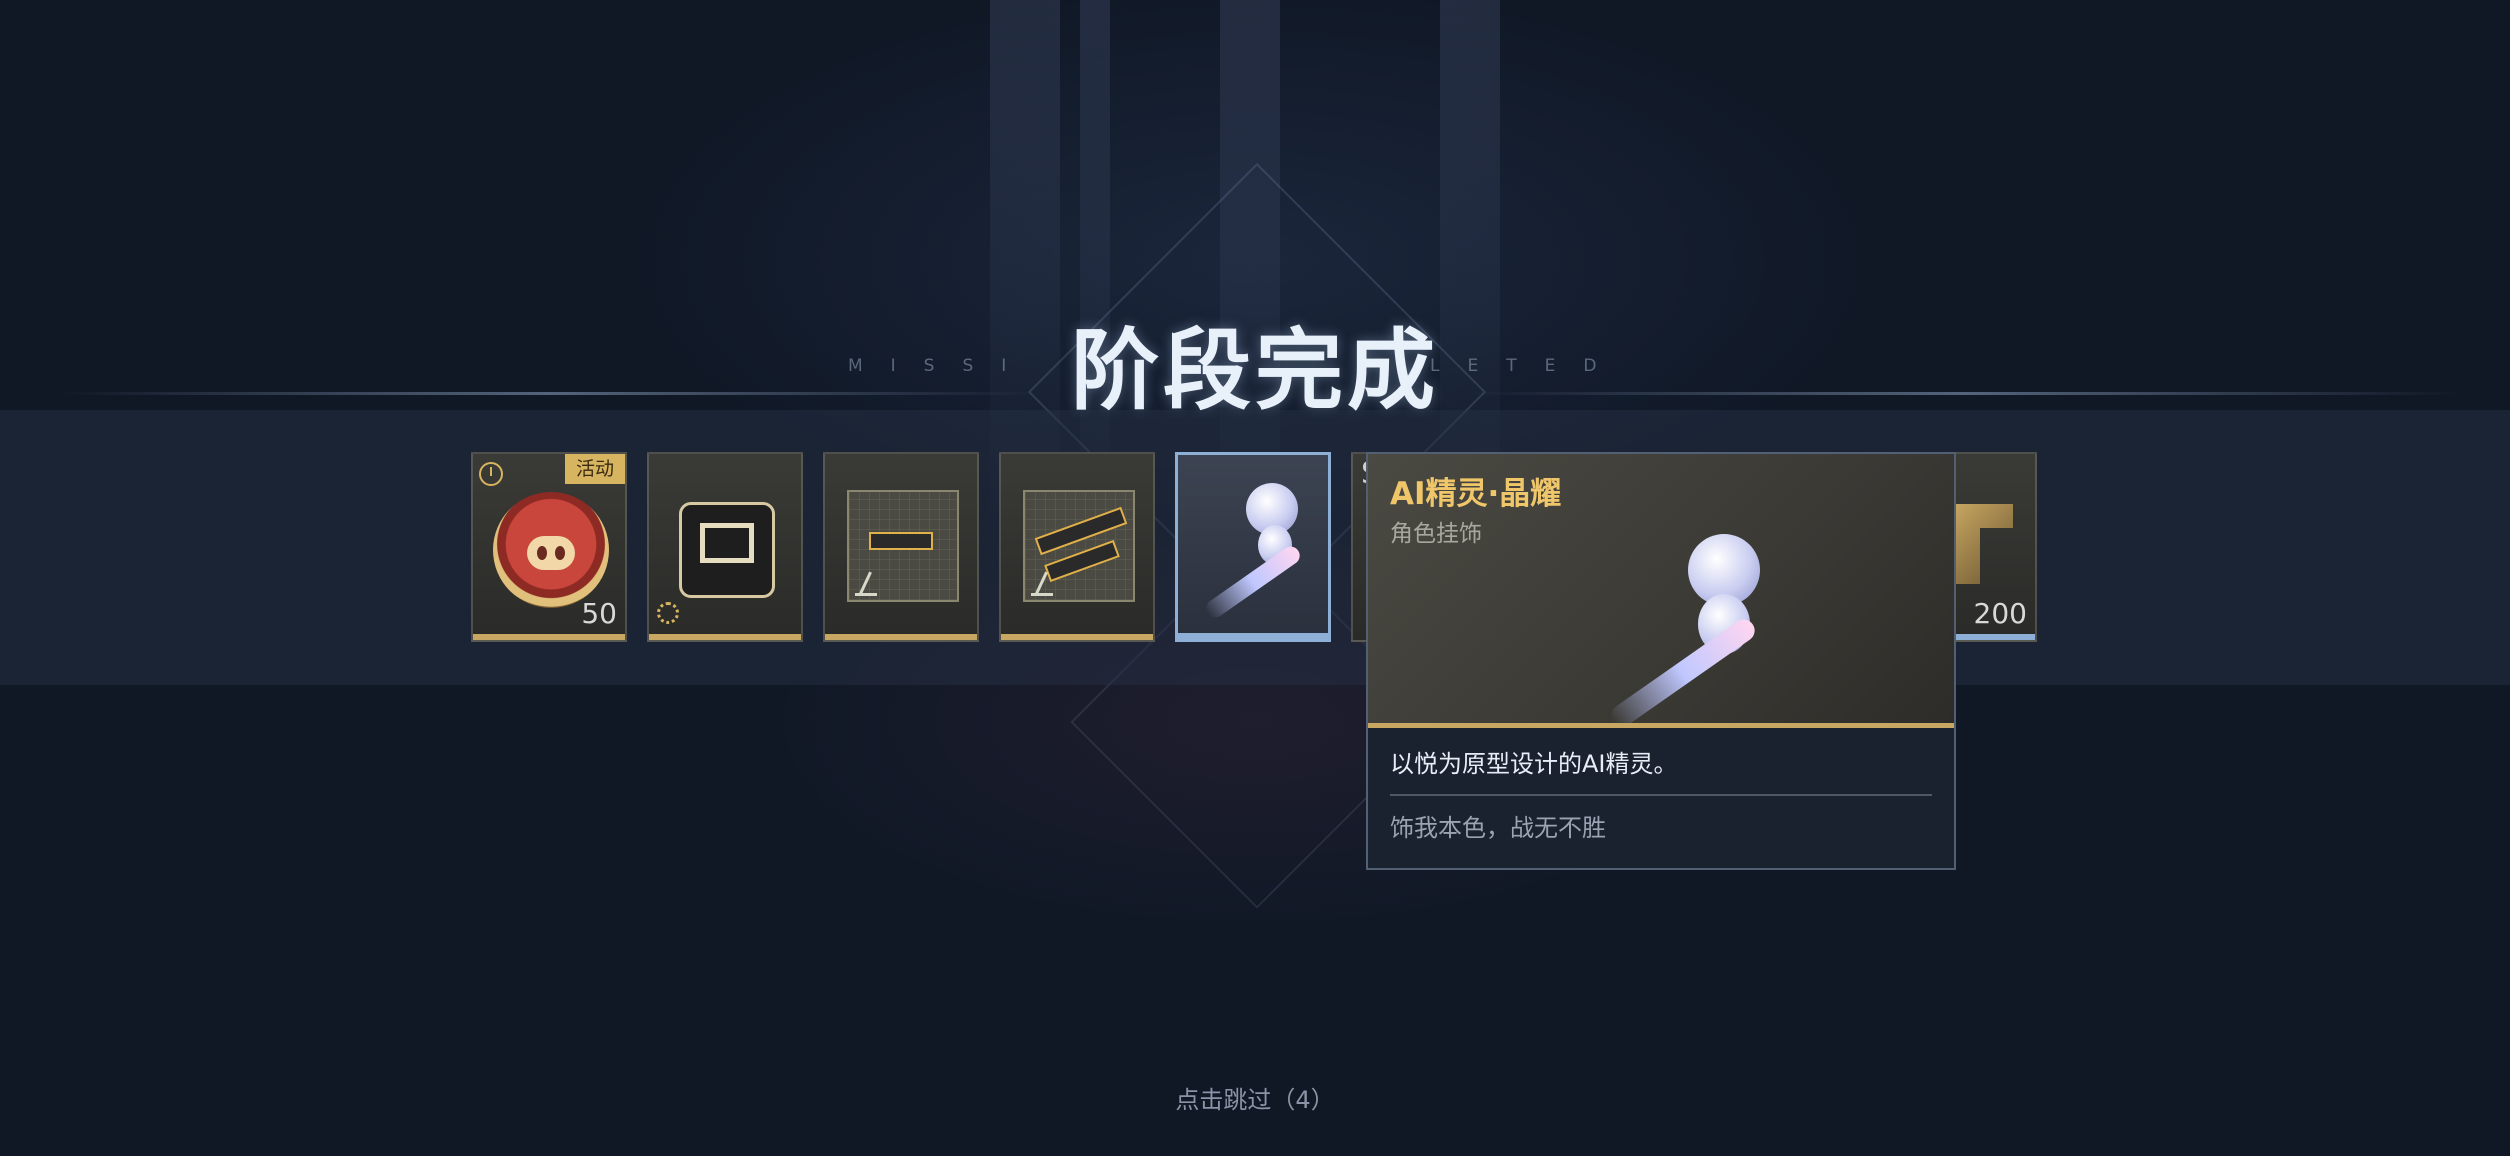 This screenshot has height=1156, width=2510. What do you see at coordinates (595, 469) in the screenshot?
I see `event-tag: 活动` at bounding box center [595, 469].